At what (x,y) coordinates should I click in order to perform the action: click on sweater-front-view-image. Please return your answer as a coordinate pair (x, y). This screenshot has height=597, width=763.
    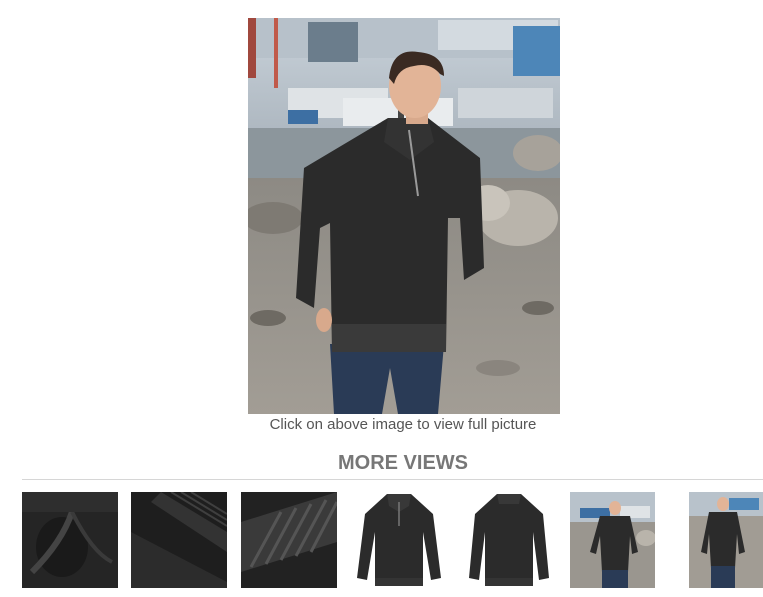
    Looking at the image, I should click on (399, 540).